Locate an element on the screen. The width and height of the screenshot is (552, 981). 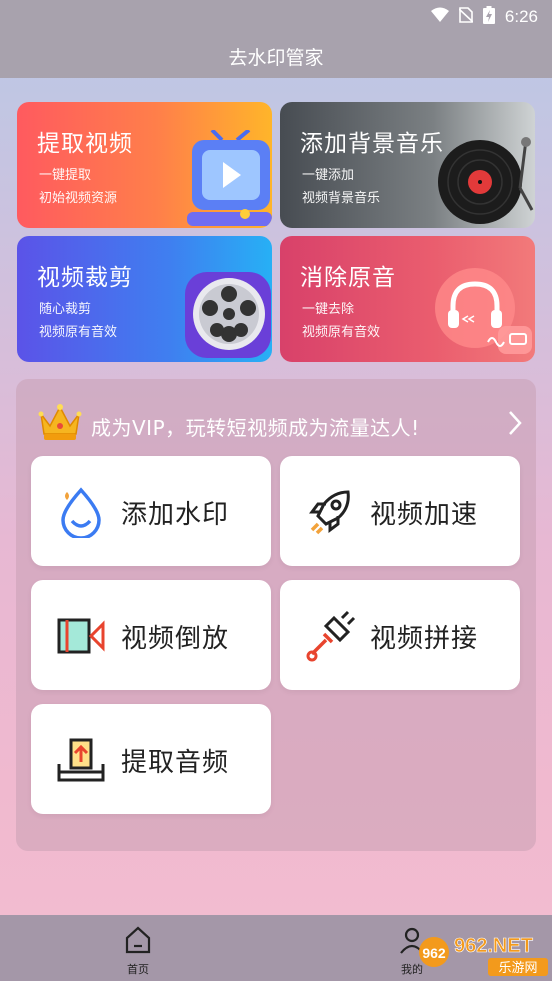
svg-text: 乐游网 is located at coordinates (517, 968).